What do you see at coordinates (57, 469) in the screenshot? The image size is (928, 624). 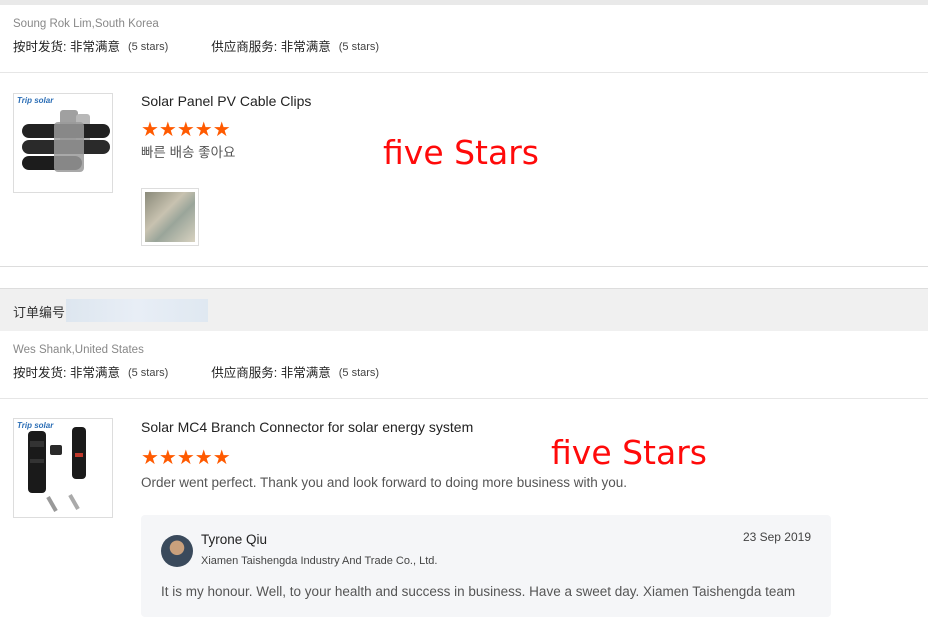 I see `mc4-connector-image` at bounding box center [57, 469].